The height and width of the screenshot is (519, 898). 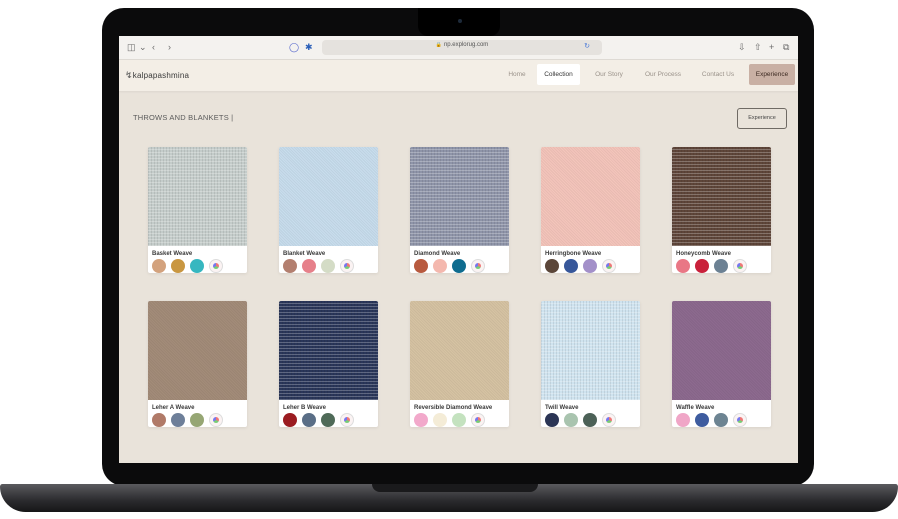 What do you see at coordinates (561, 408) in the screenshot?
I see `product-name: Twill Weave` at bounding box center [561, 408].